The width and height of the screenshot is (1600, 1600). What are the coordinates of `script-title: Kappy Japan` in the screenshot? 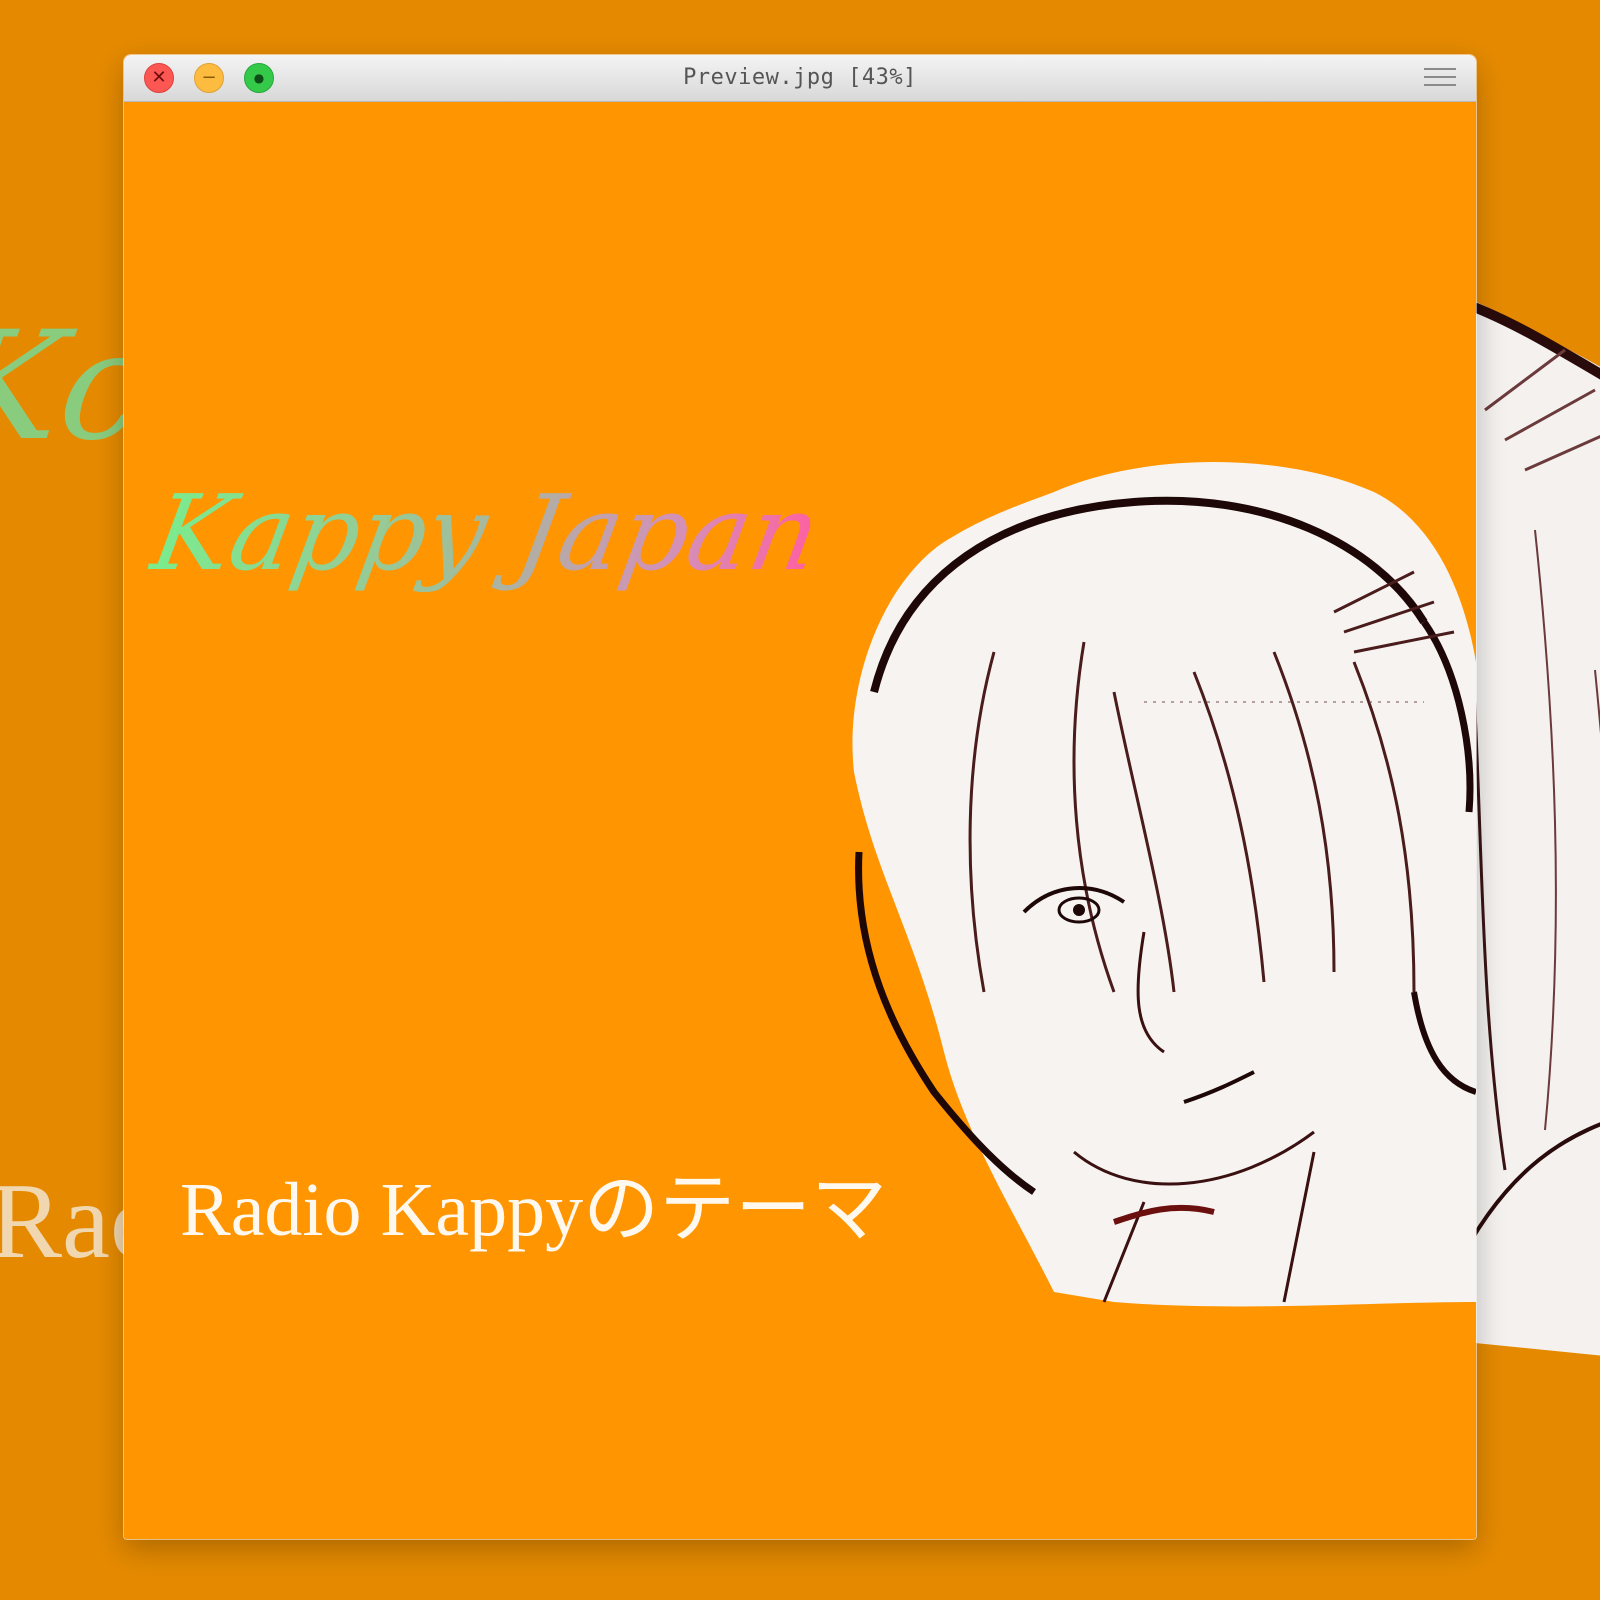 It's located at (486, 533).